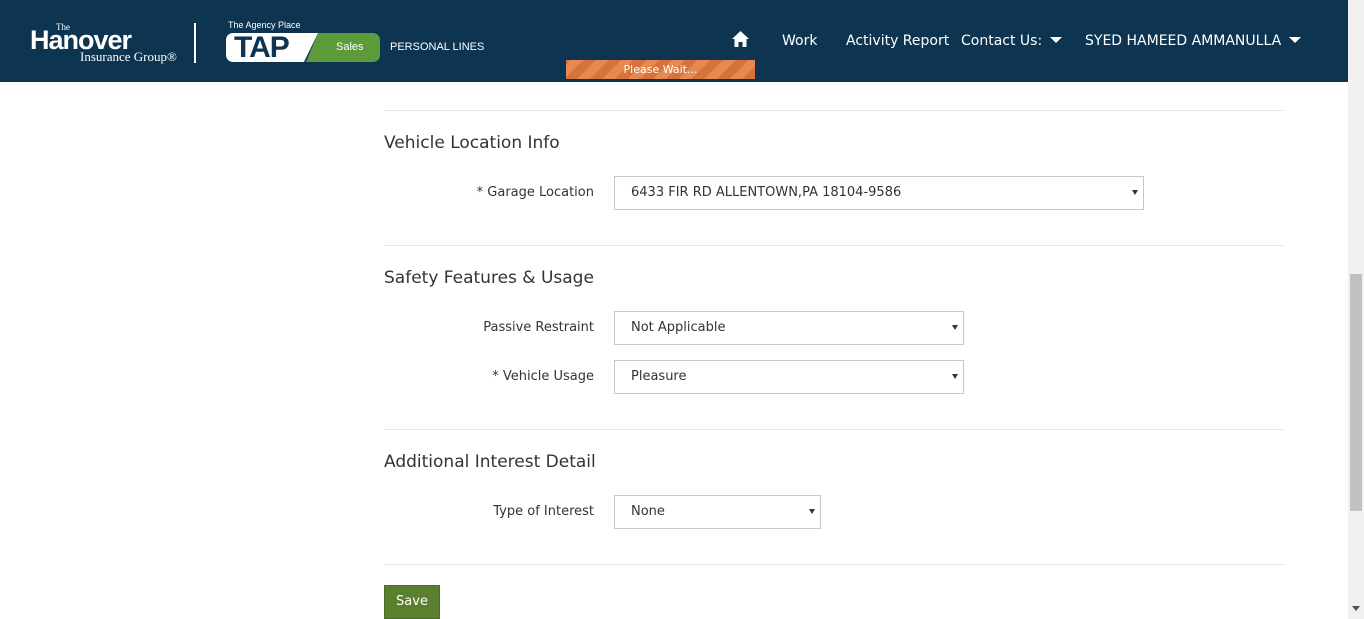 The height and width of the screenshot is (619, 1364). Describe the element at coordinates (789, 328) in the screenshot. I see `passive-restraint-select: Not Applicable` at that location.